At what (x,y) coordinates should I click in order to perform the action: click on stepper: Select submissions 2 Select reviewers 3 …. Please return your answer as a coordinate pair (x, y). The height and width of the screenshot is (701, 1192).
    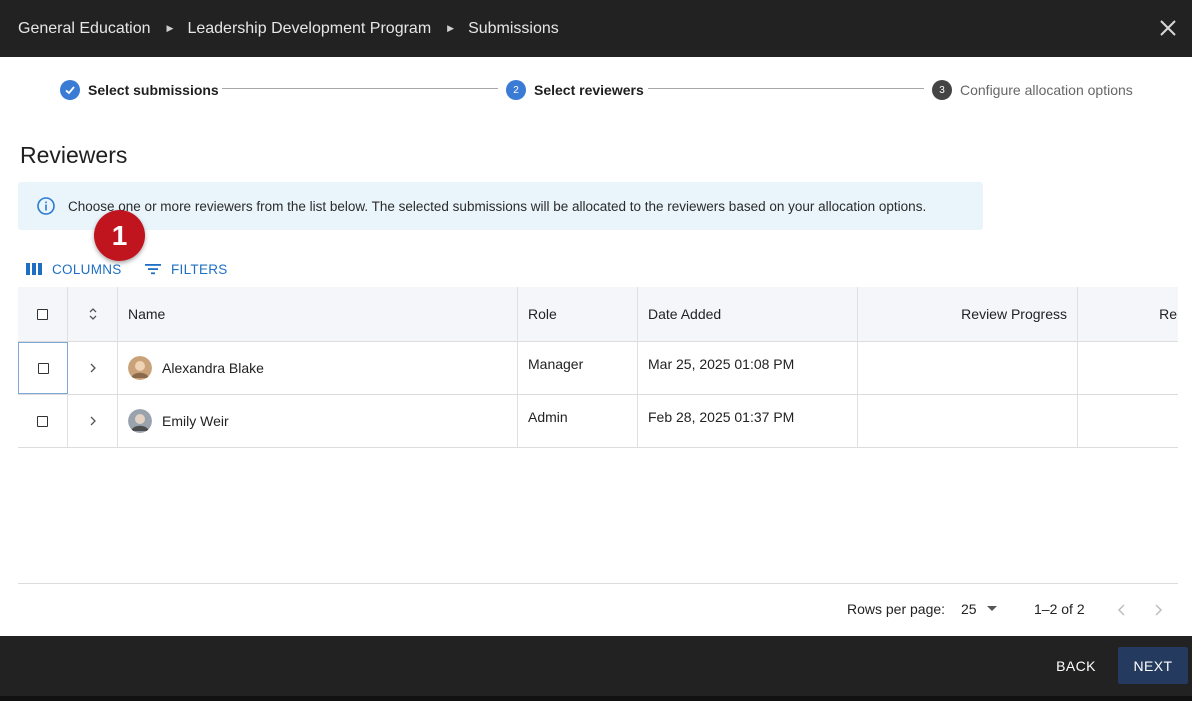
    Looking at the image, I should click on (596, 90).